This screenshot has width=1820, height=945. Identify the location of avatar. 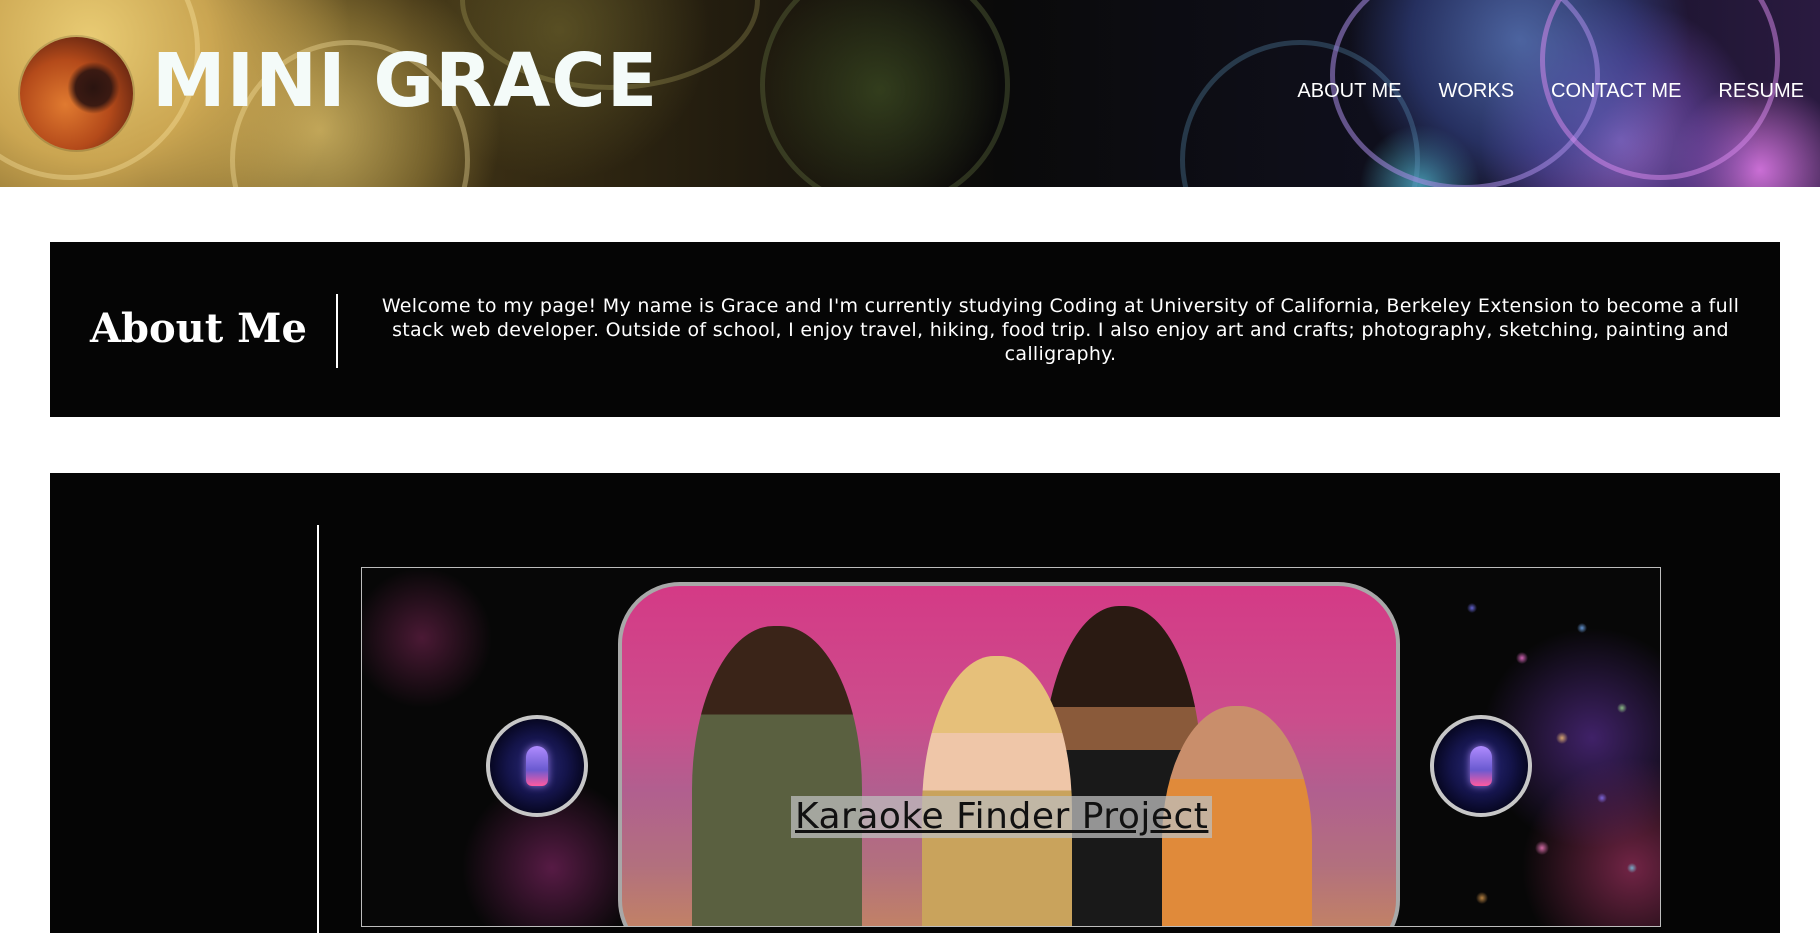
(76, 93).